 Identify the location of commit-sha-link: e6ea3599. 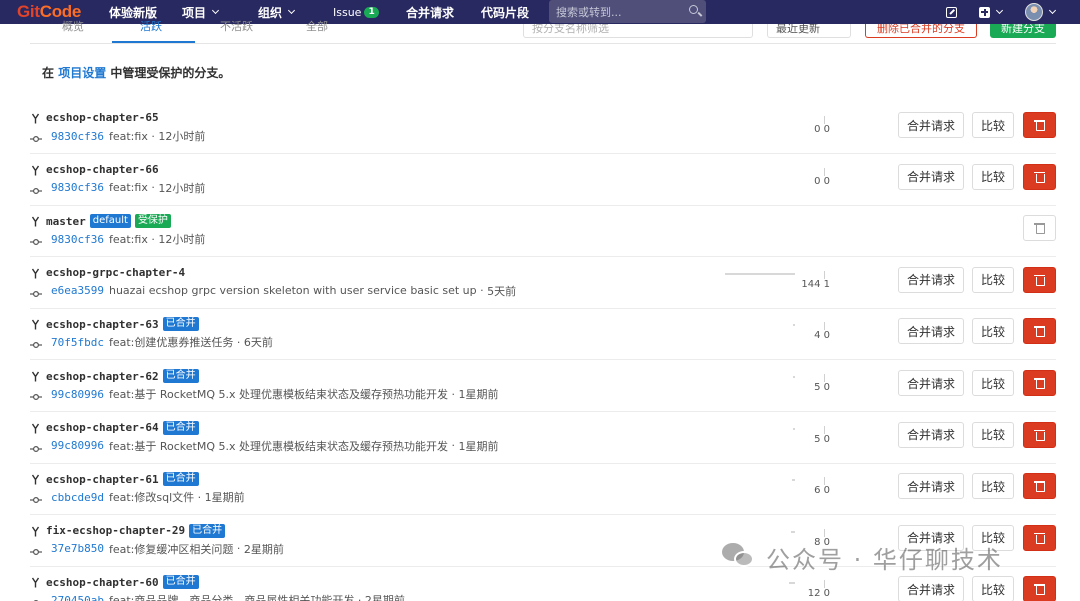
(77, 290).